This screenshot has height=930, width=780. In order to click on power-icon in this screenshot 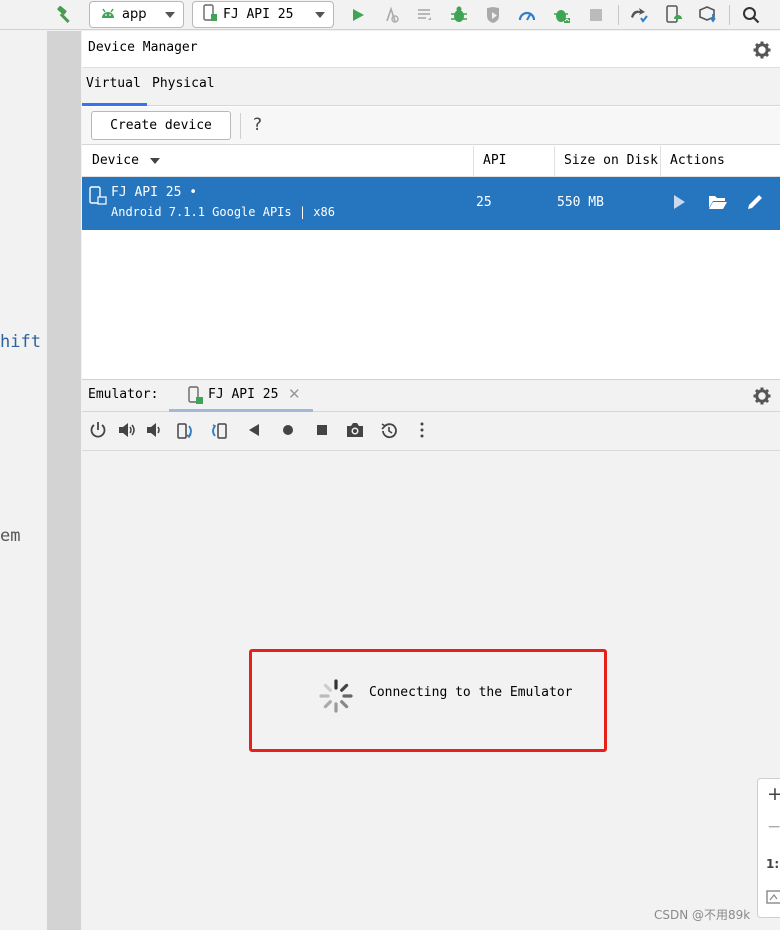, I will do `click(99, 431)`.